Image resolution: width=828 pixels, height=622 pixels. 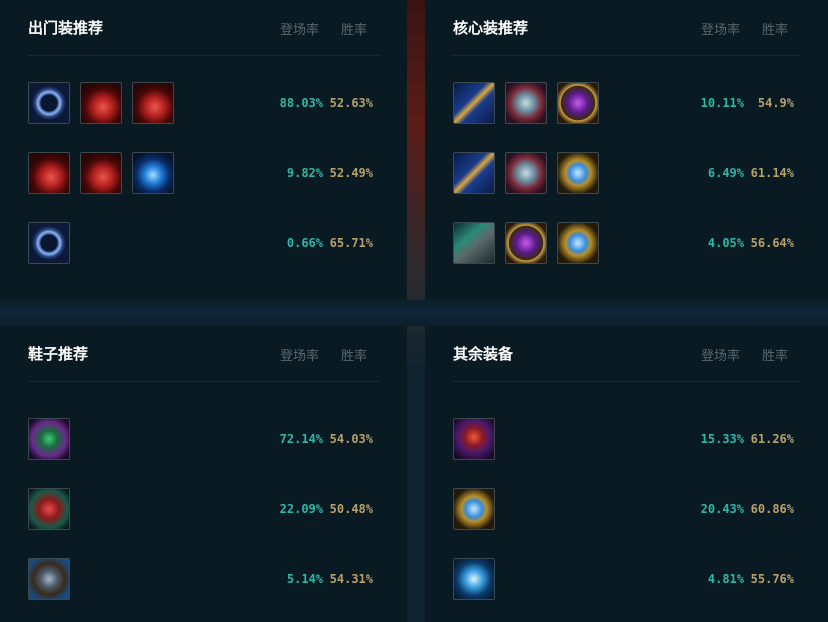 I want to click on build-row: 5.14% 54.31%, so click(x=203, y=581).